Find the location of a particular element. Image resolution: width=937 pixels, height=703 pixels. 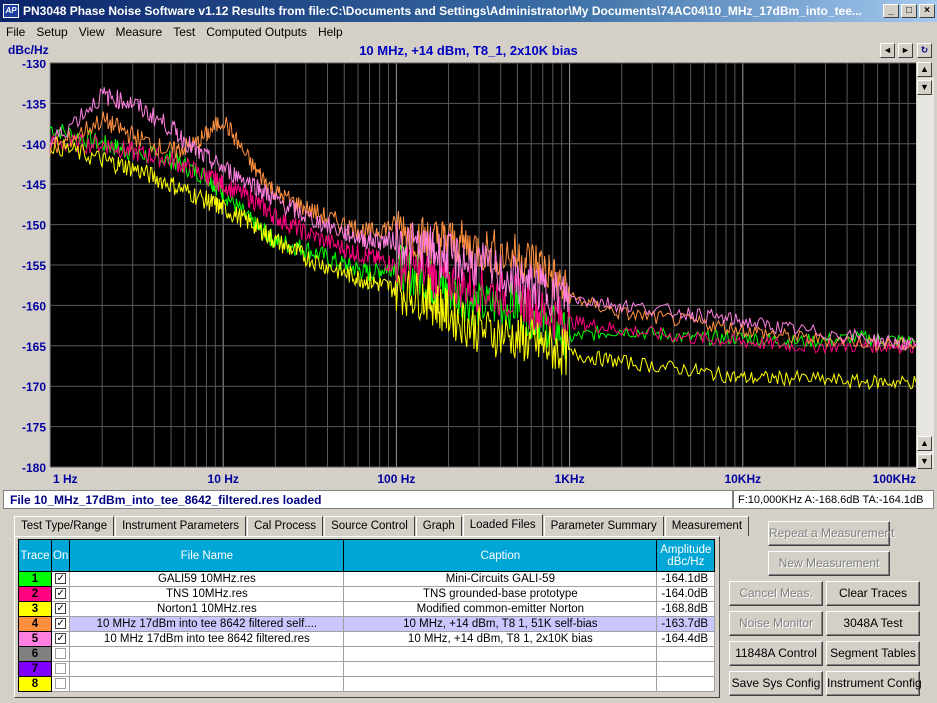

menu-computed-outputs: Computed Outputs is located at coordinates (256, 32).